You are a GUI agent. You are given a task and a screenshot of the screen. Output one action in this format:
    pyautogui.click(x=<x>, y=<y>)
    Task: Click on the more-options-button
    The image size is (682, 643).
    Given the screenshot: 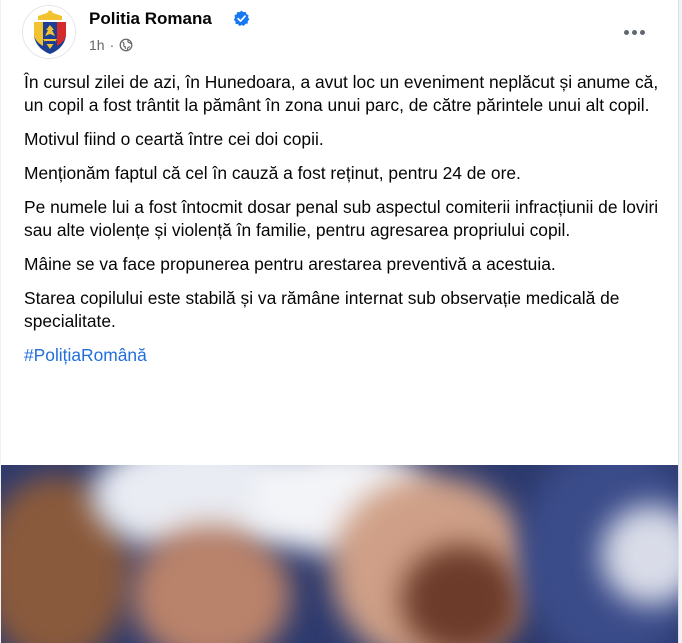 What is the action you would take?
    pyautogui.click(x=634, y=32)
    